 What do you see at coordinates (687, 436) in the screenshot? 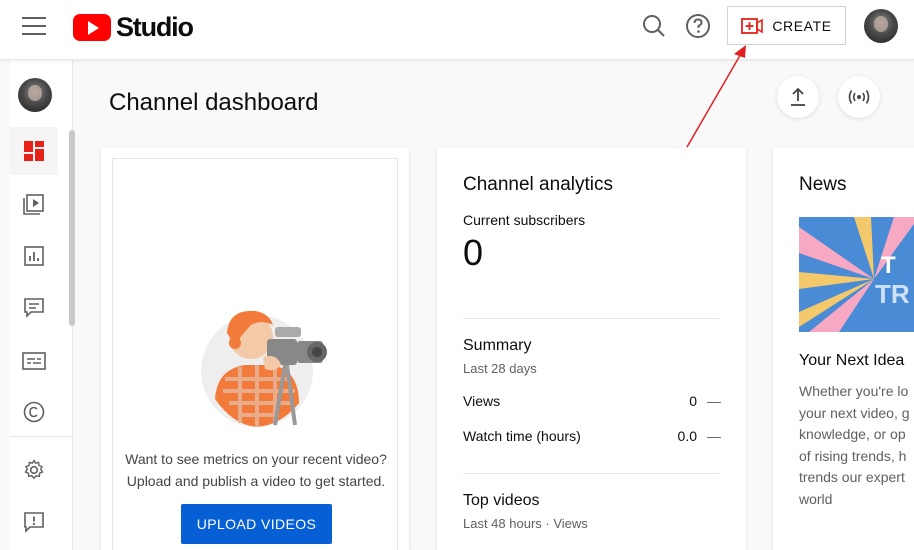
I see `watch-time-value: 0.0` at bounding box center [687, 436].